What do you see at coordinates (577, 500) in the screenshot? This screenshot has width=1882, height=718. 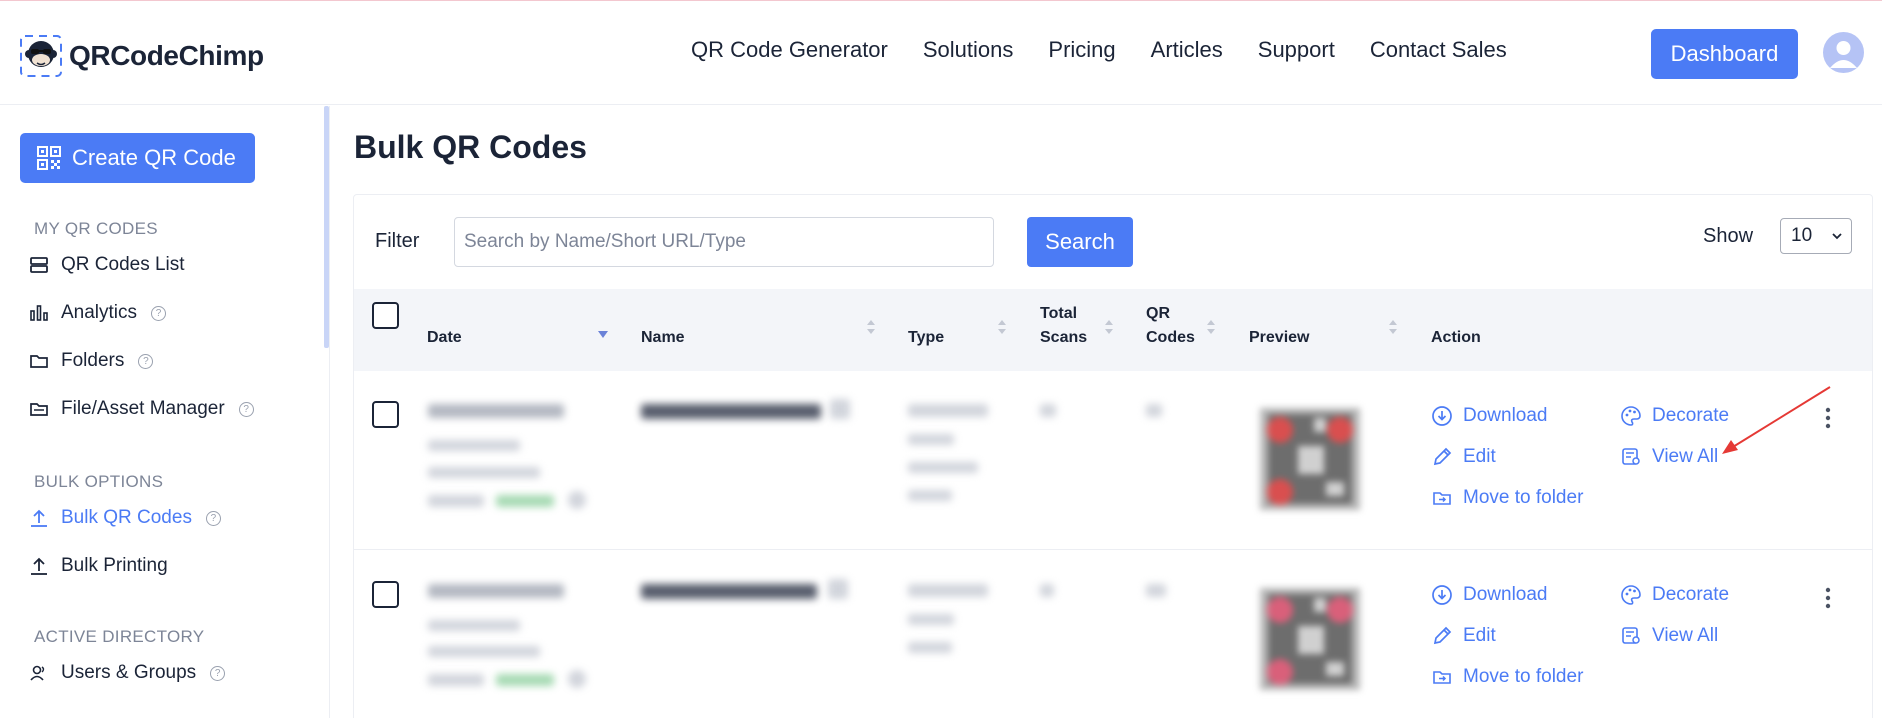 I see `blurred-status-help` at bounding box center [577, 500].